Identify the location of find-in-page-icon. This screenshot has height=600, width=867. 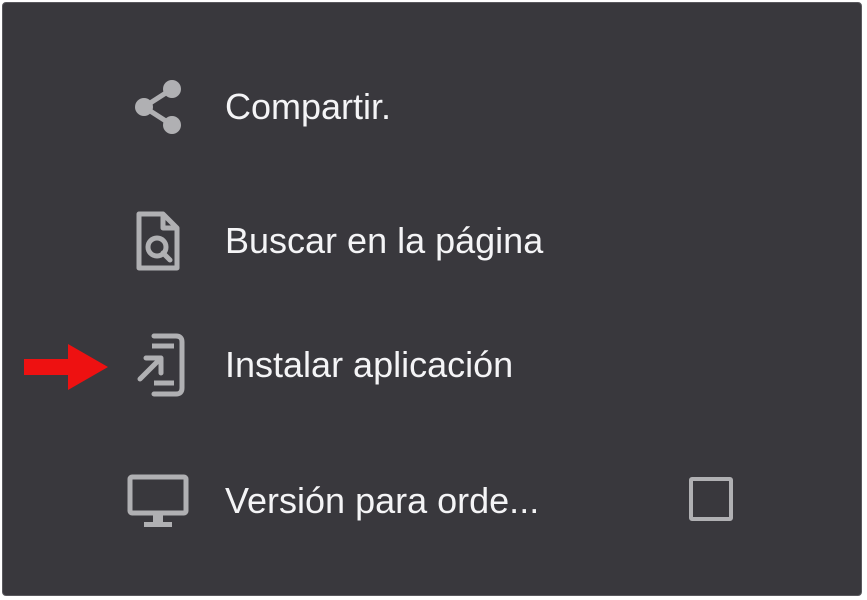
(158, 241).